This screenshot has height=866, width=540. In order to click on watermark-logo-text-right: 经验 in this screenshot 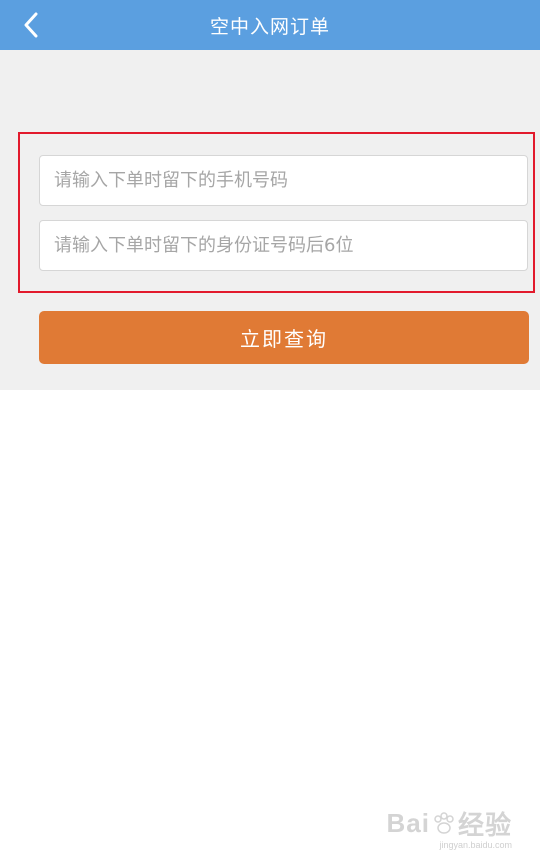, I will do `click(484, 825)`.